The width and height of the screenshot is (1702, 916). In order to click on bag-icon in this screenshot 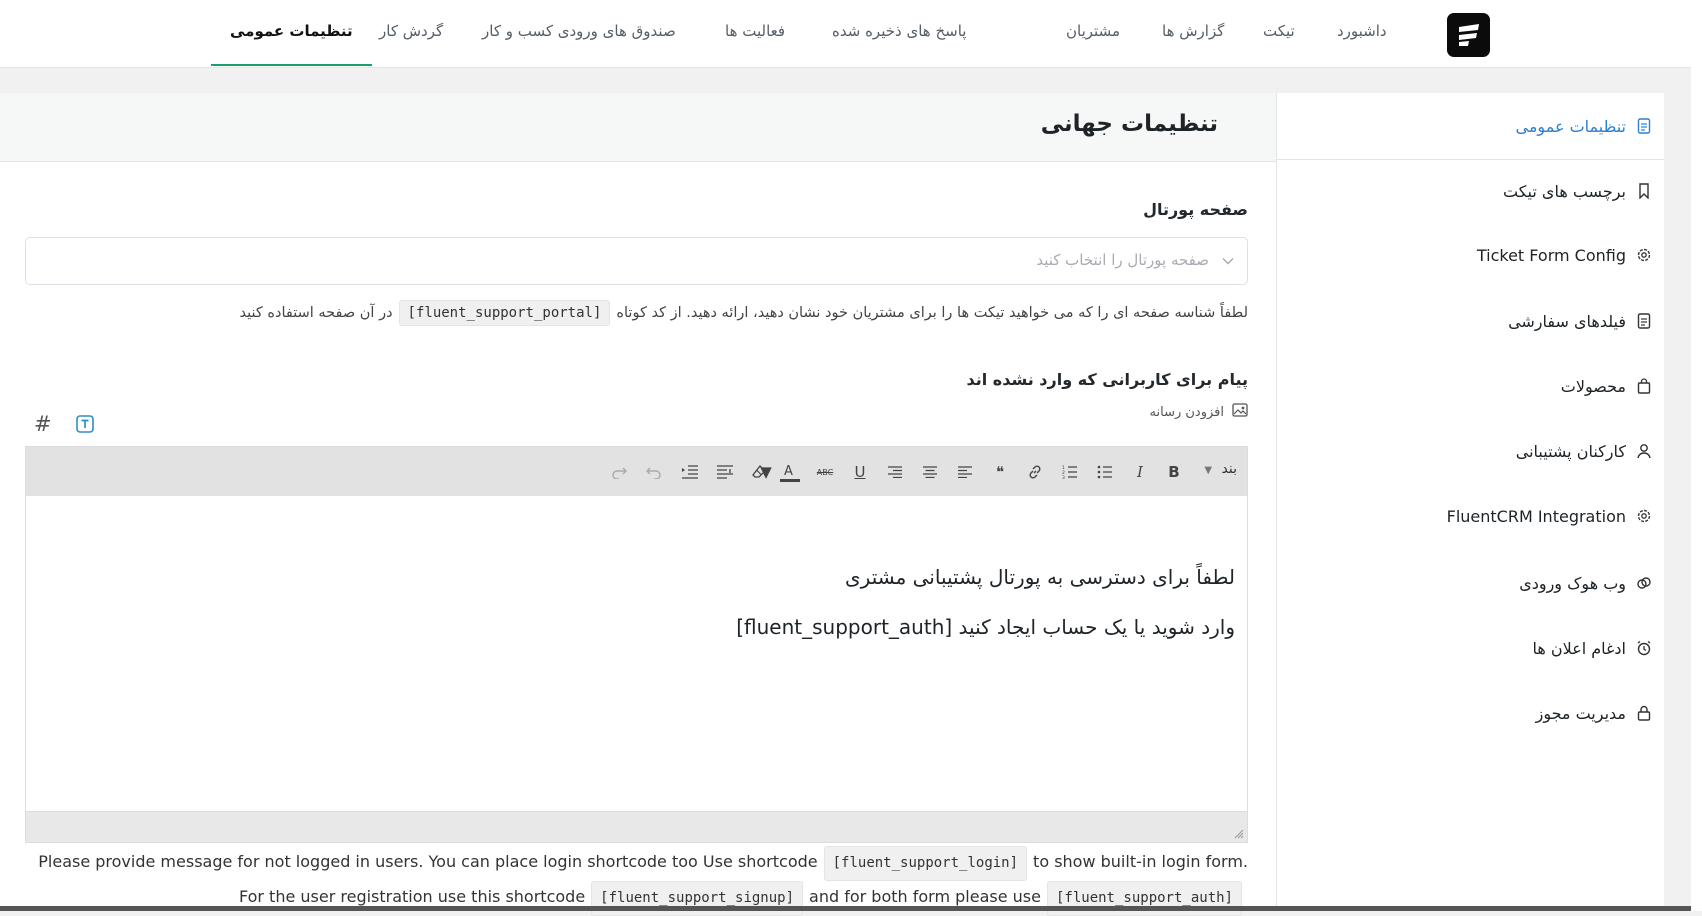, I will do `click(1644, 386)`.